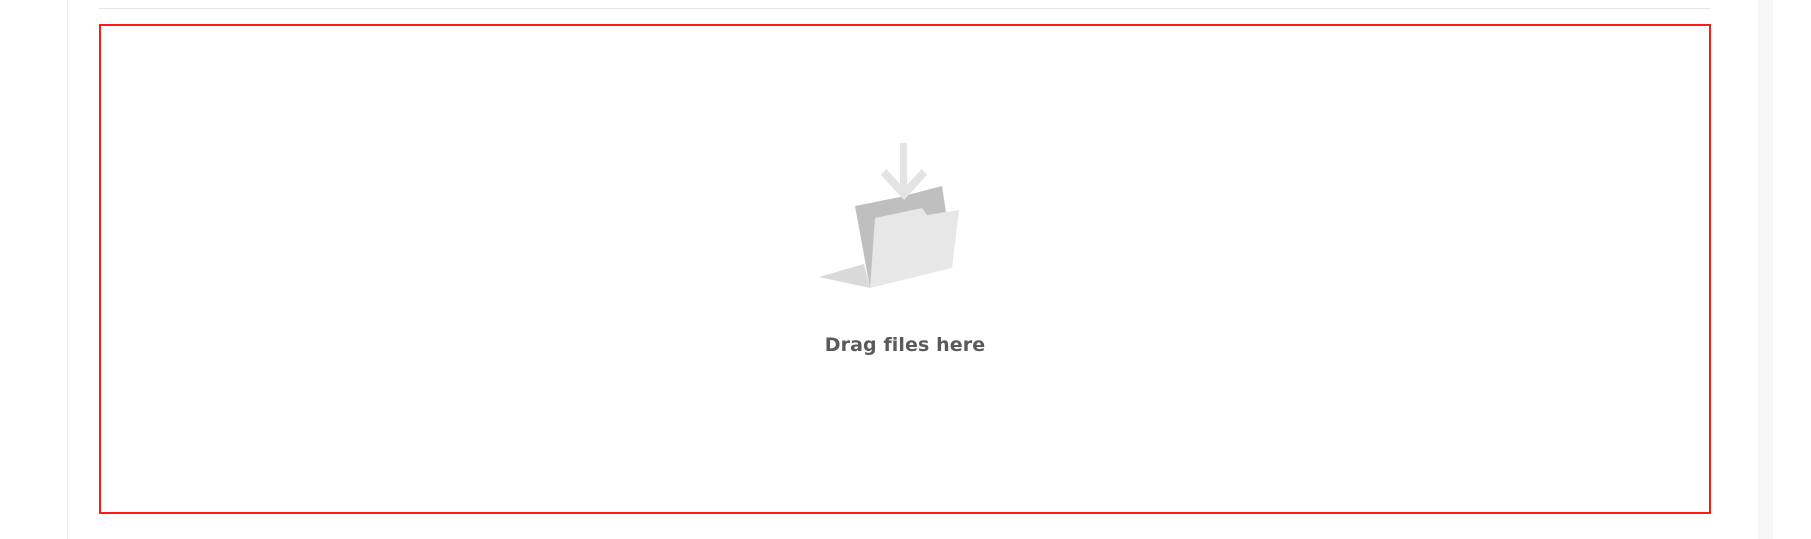 The width and height of the screenshot is (1811, 539). I want to click on folder-download-icon, so click(906, 207).